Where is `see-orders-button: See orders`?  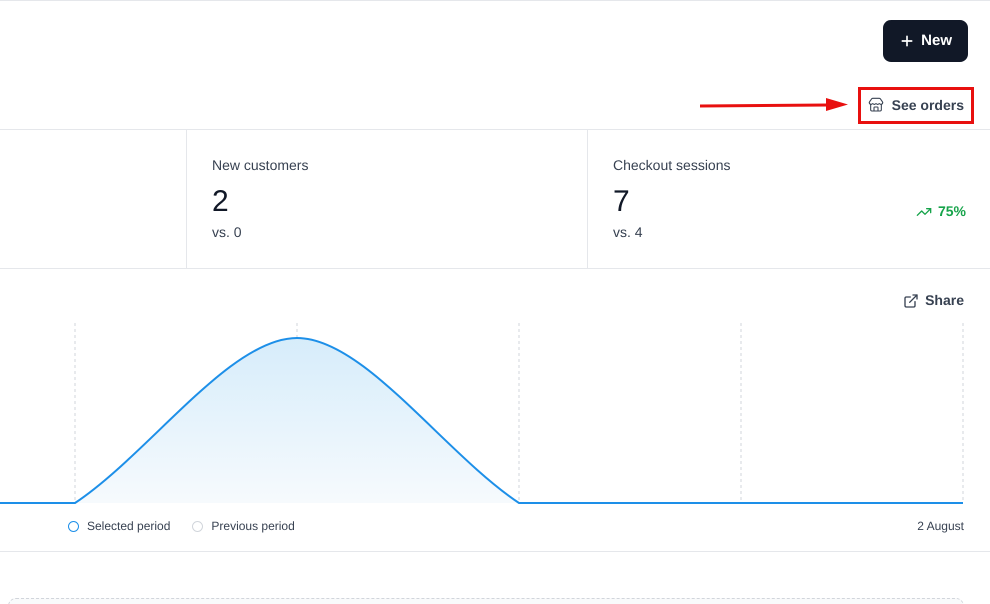
see-orders-button: See orders is located at coordinates (916, 105).